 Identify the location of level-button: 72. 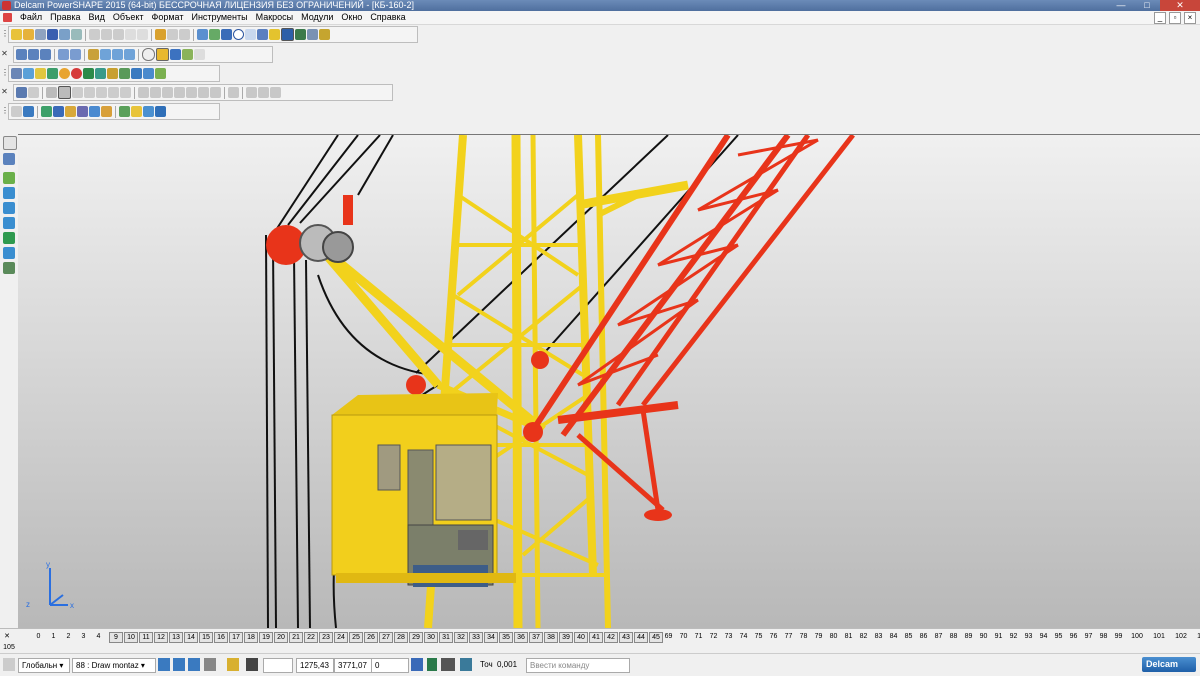
(713, 636).